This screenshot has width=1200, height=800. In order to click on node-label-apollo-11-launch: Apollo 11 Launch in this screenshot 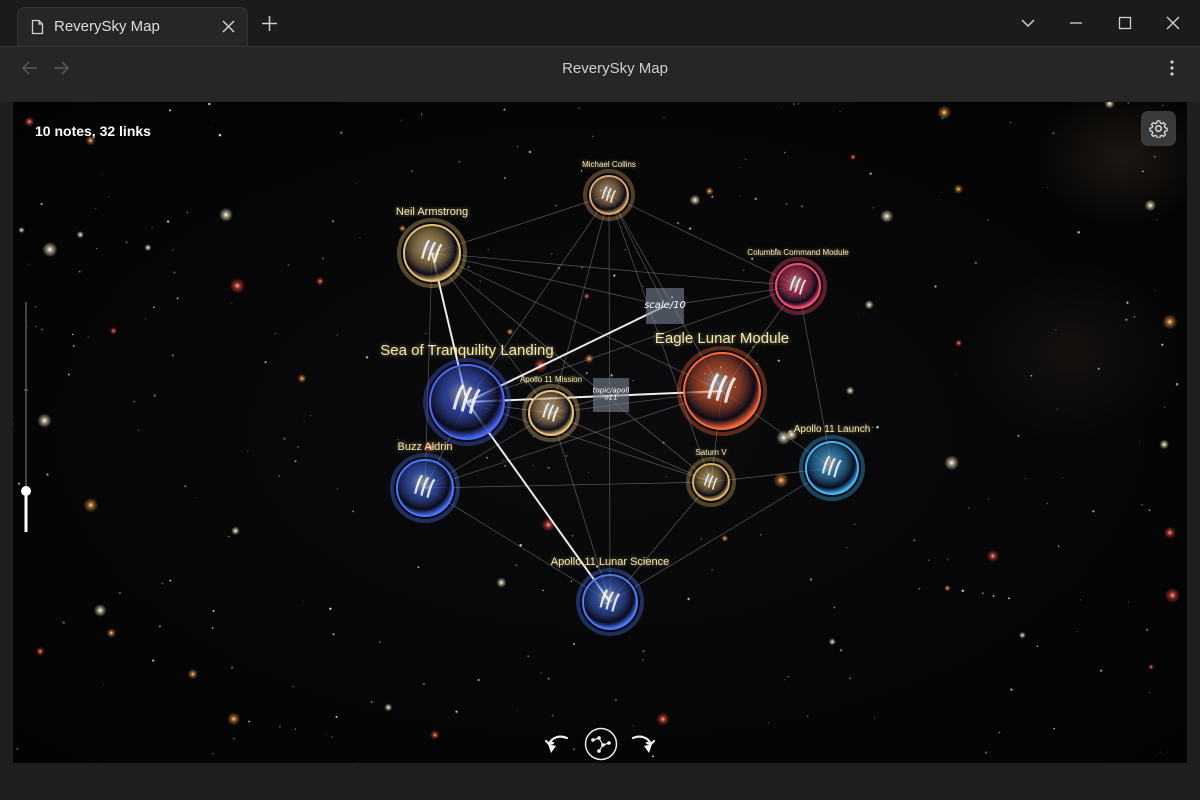, I will do `click(832, 429)`.